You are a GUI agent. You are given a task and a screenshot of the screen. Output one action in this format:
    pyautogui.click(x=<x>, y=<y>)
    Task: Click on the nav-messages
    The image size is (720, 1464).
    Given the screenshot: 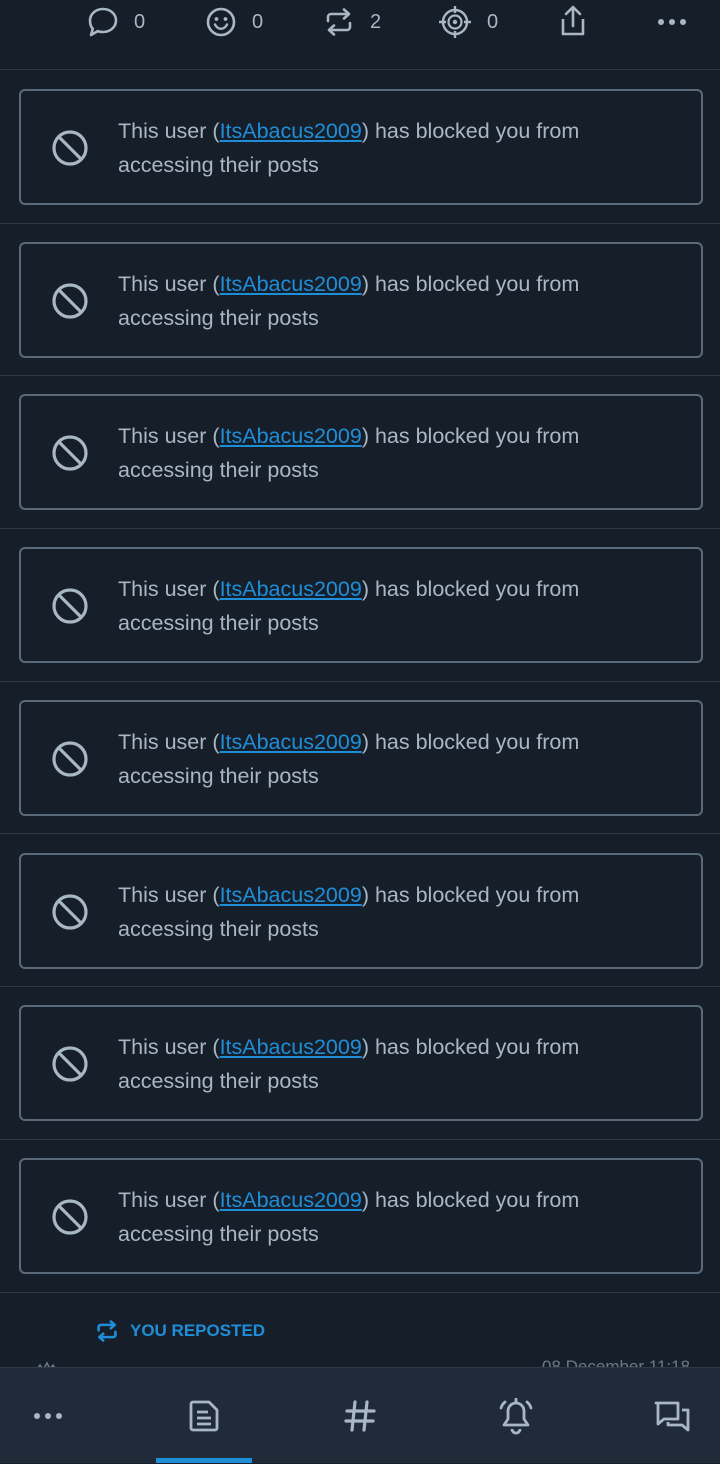 What is the action you would take?
    pyautogui.click(x=672, y=1416)
    